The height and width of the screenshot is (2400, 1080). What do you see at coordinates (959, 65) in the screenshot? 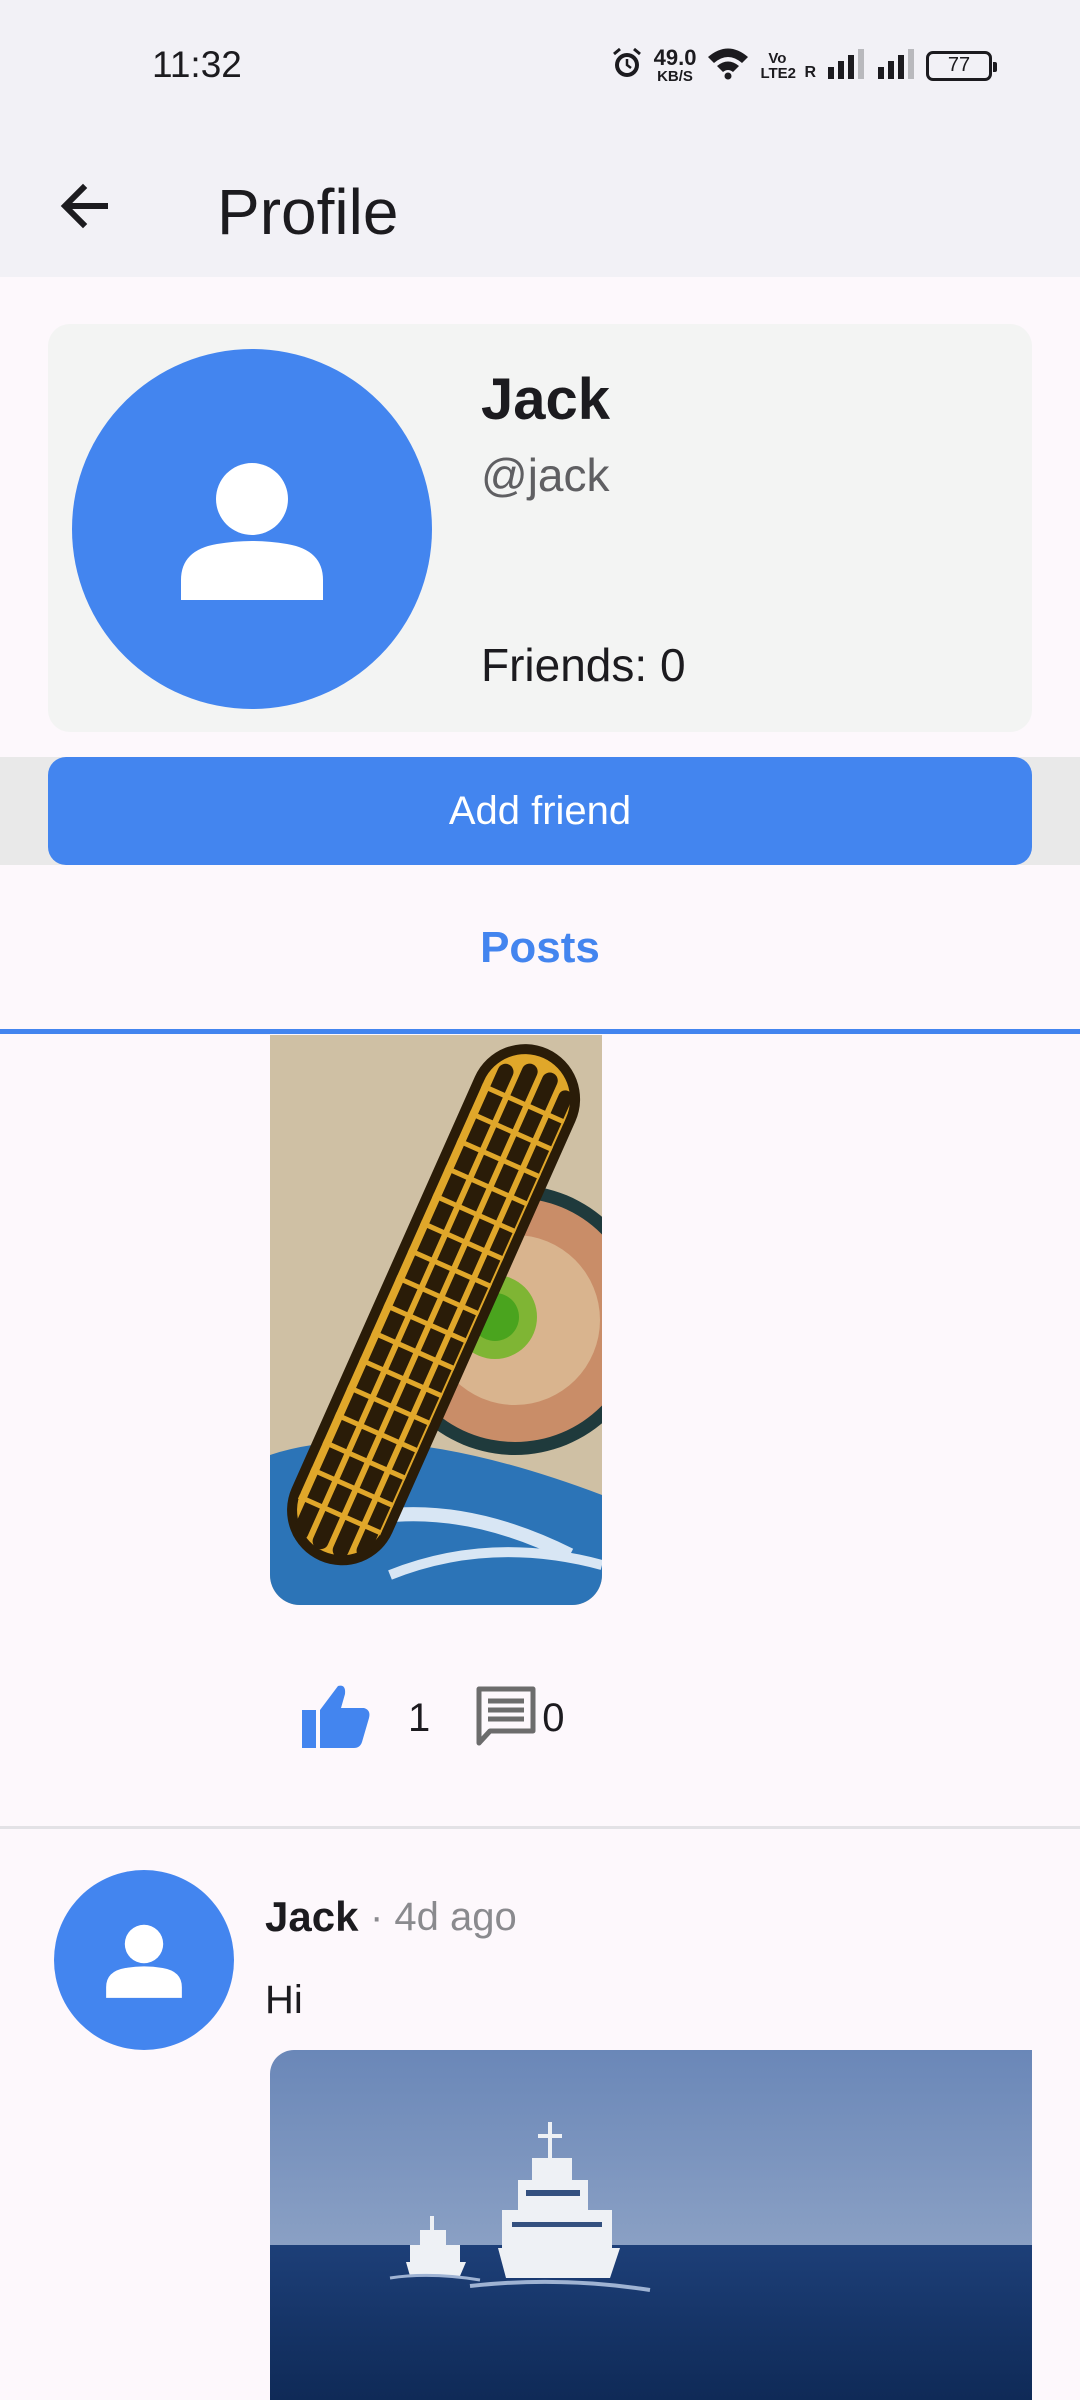
I see `battery-level: 77` at bounding box center [959, 65].